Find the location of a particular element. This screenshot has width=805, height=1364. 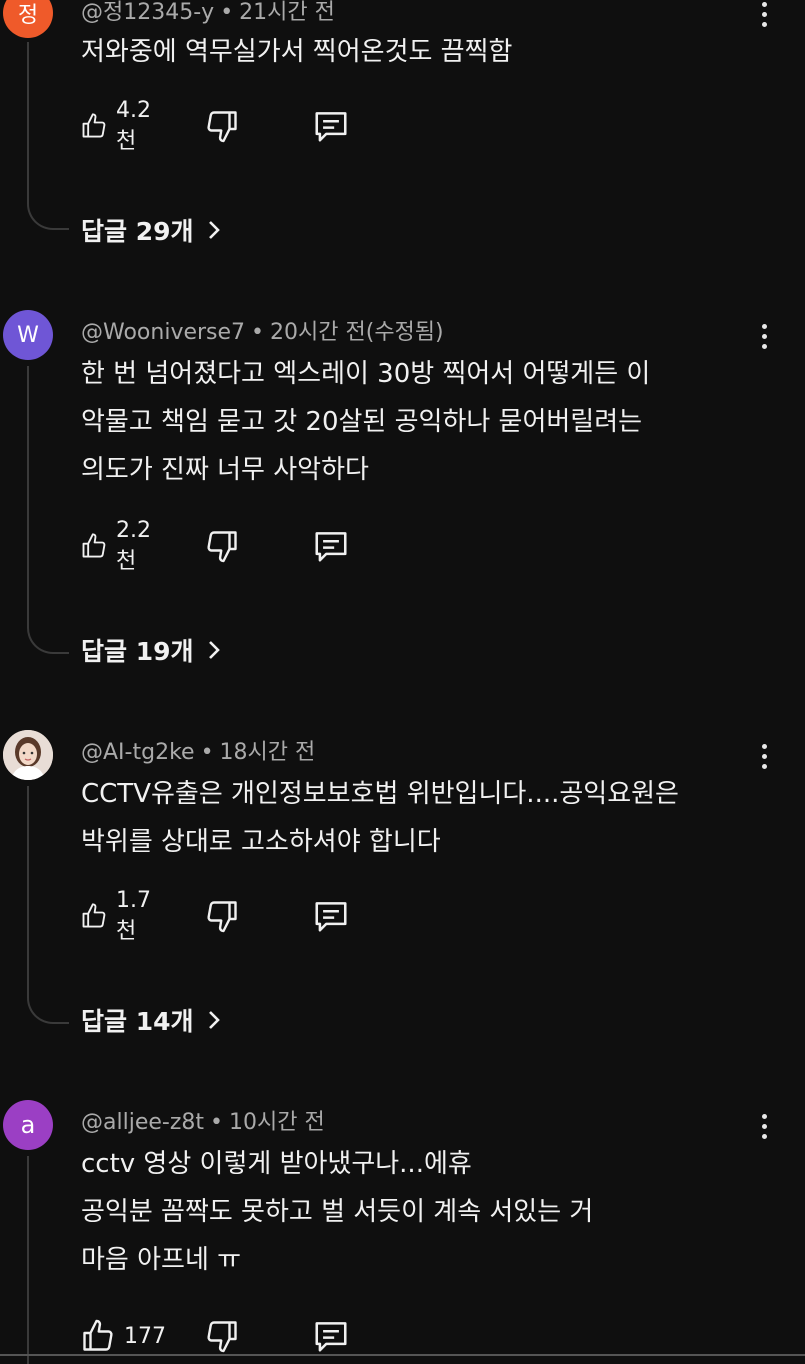

comment-time: 21시간 전 is located at coordinates (287, 12).